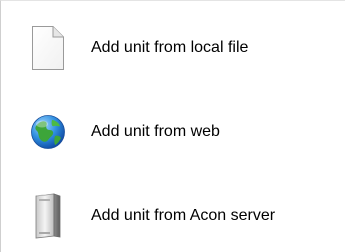 This screenshot has width=345, height=252. What do you see at coordinates (48, 48) in the screenshot?
I see `document-icon` at bounding box center [48, 48].